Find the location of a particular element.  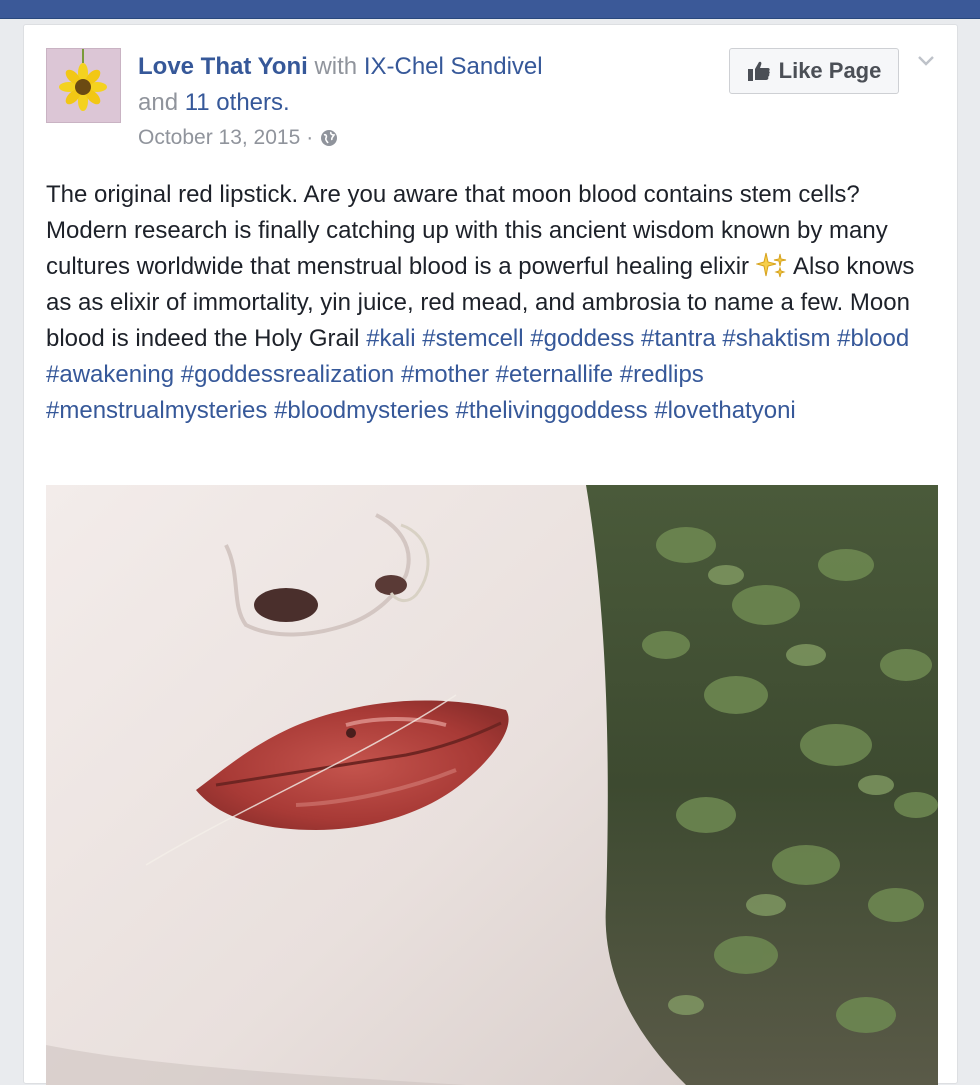

globe-icon is located at coordinates (329, 138).